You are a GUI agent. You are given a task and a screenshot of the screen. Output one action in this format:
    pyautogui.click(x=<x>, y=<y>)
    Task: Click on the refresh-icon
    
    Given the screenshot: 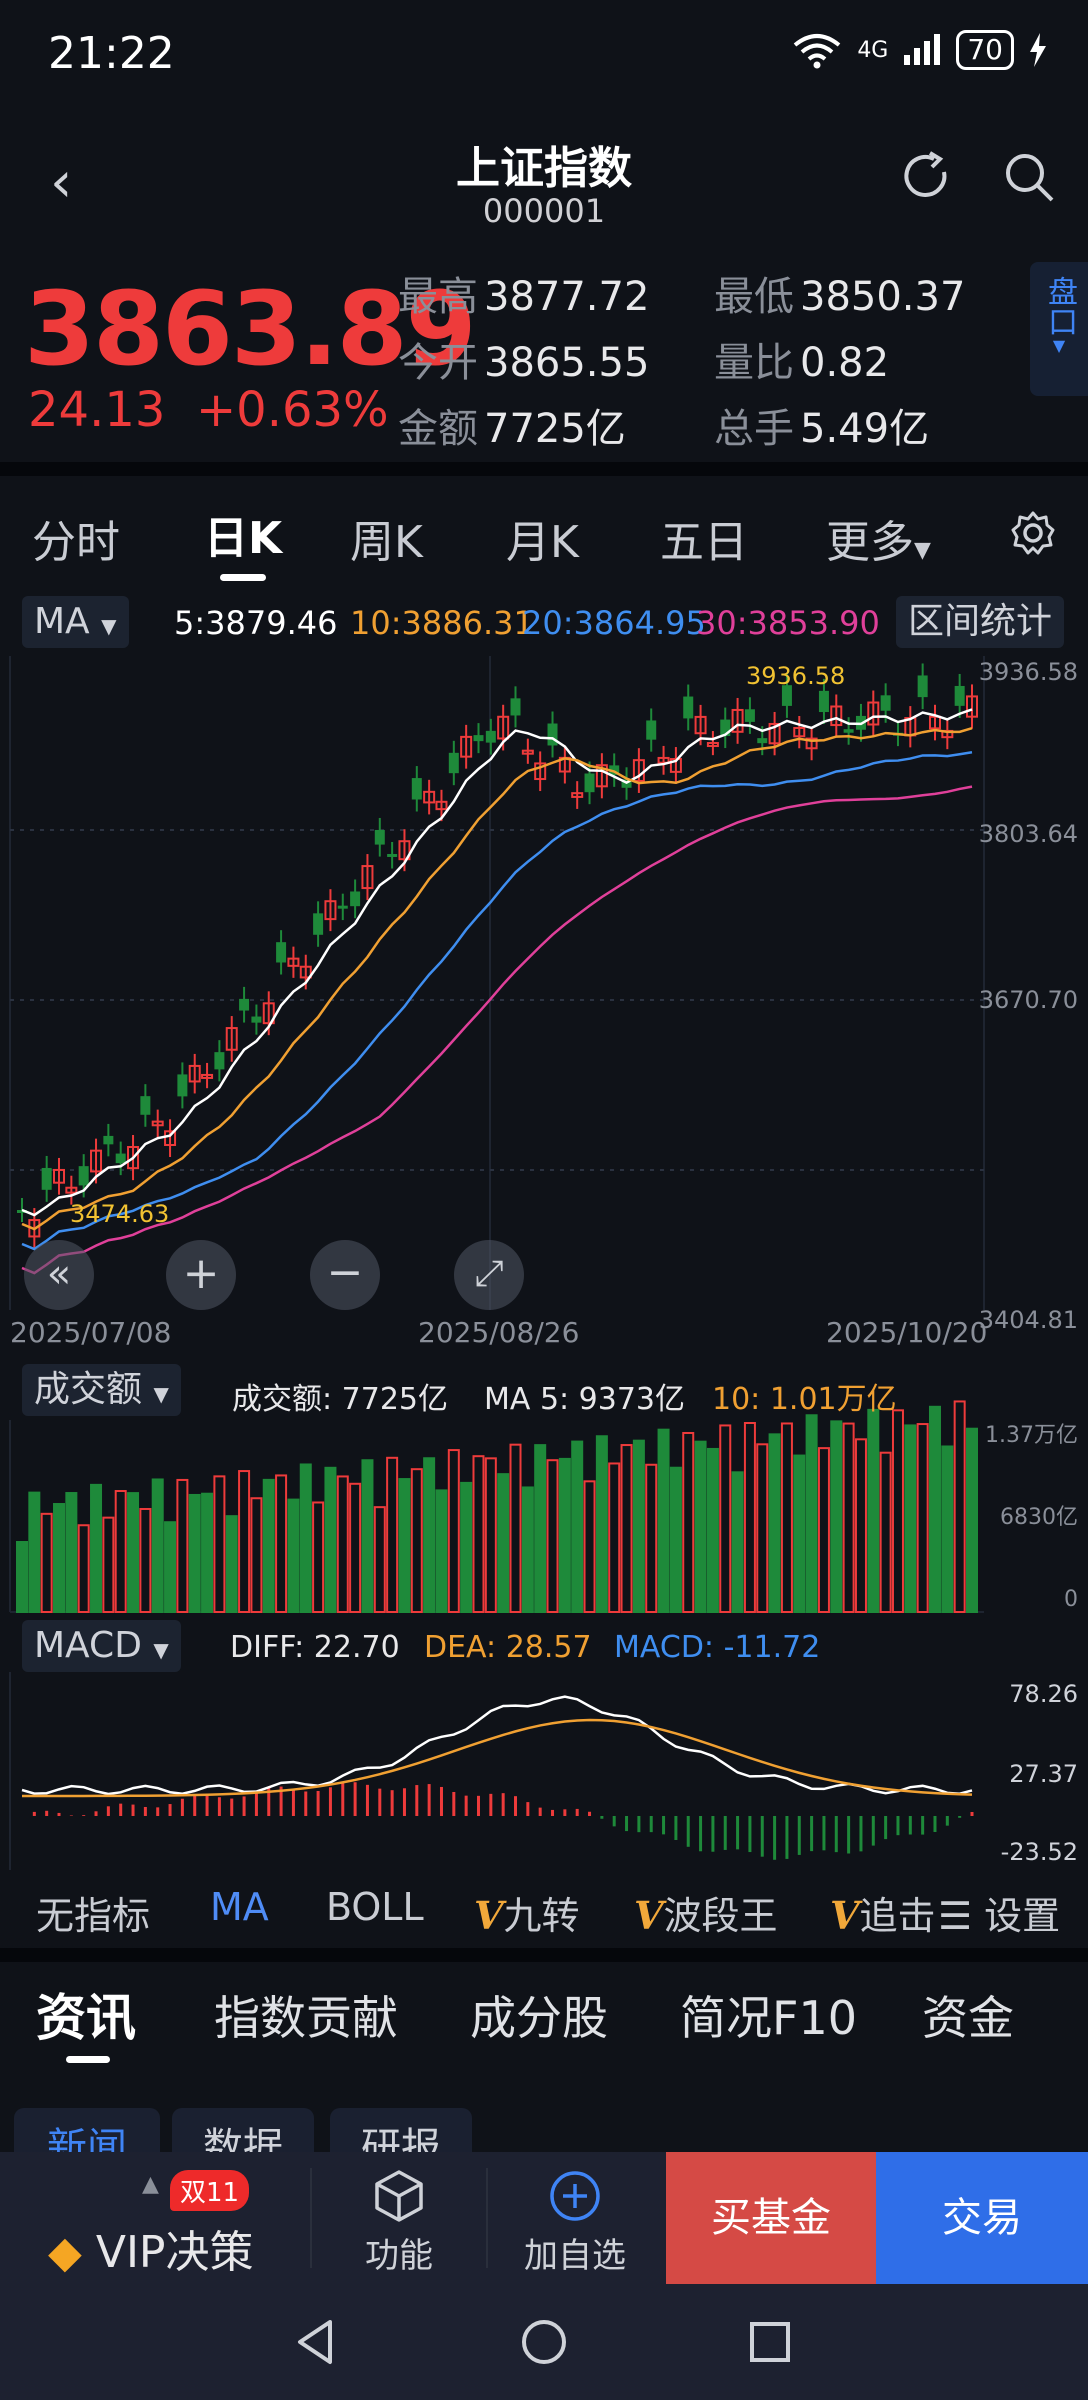 What is the action you would take?
    pyautogui.click(x=927, y=177)
    